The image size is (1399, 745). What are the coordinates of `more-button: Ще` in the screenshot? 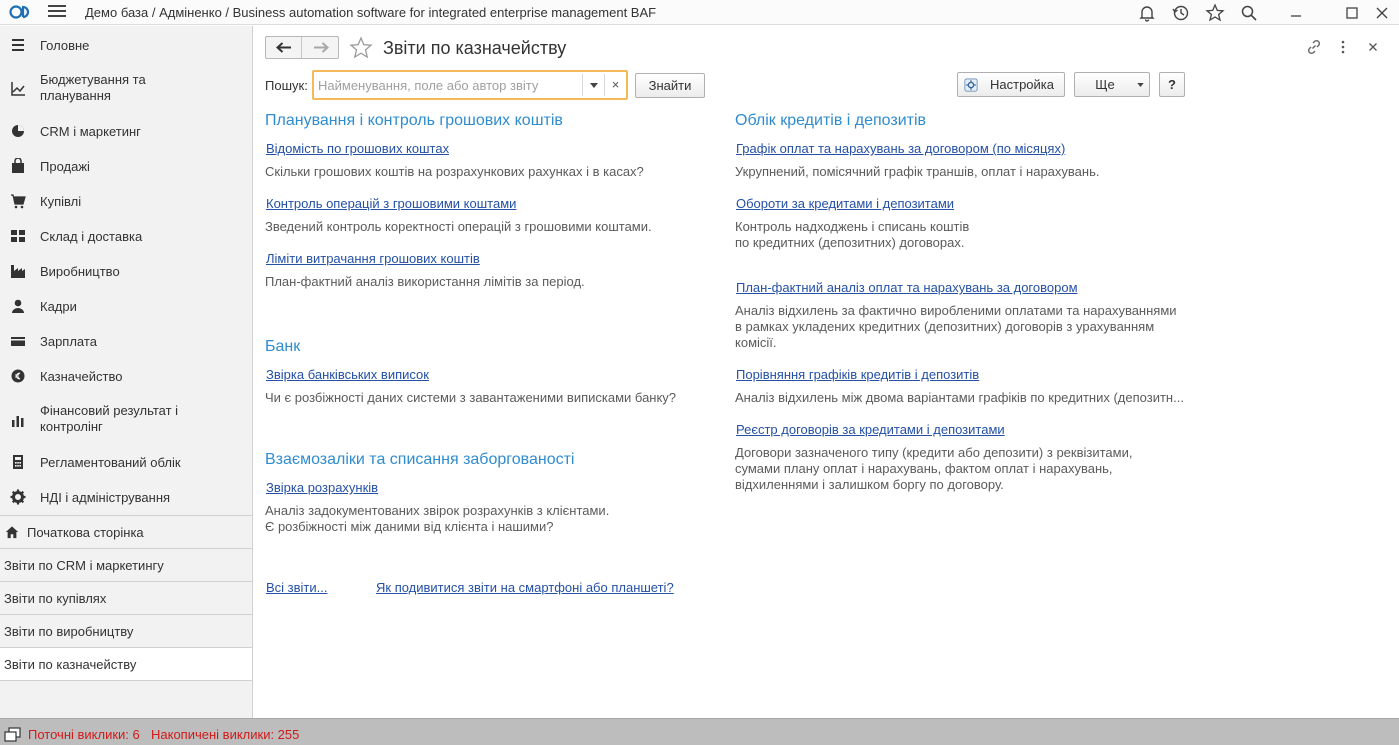 It's located at (1112, 84).